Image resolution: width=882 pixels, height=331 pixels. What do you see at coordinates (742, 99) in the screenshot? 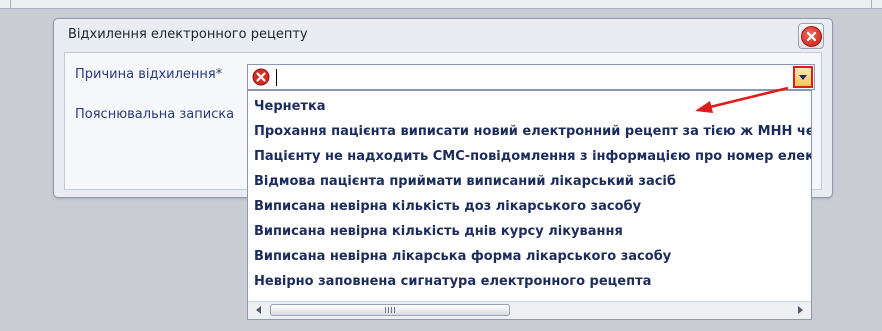
I see `annotation-arrow` at bounding box center [742, 99].